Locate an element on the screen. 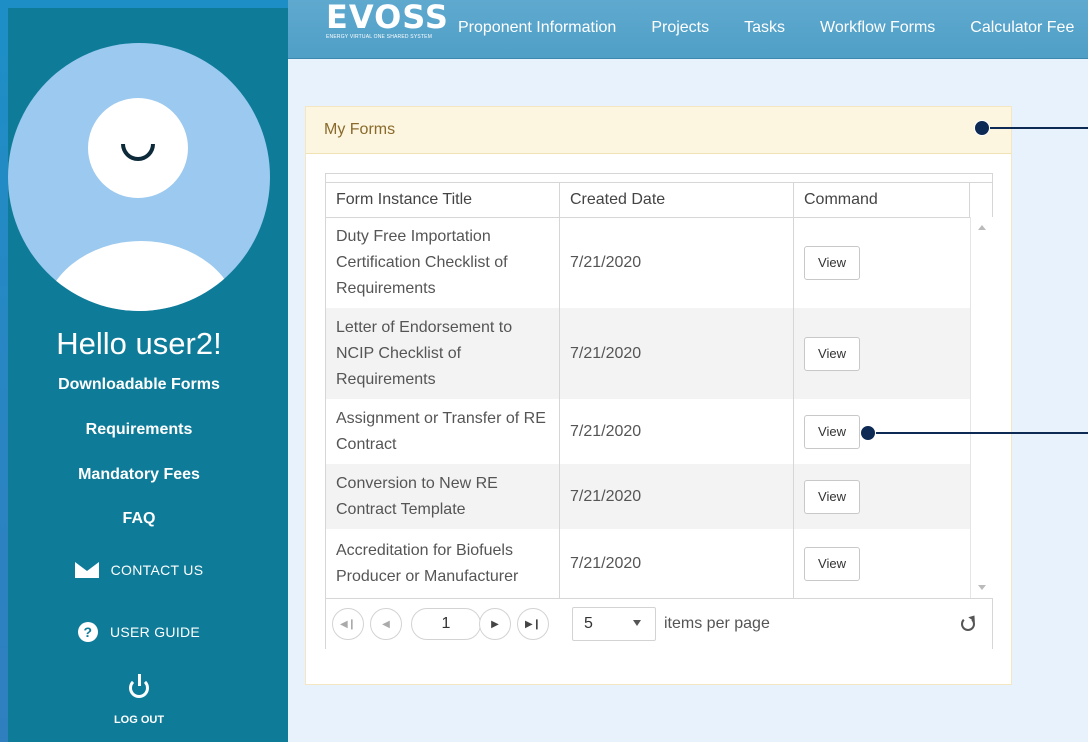  first-page-icon: ◀❙ is located at coordinates (348, 624).